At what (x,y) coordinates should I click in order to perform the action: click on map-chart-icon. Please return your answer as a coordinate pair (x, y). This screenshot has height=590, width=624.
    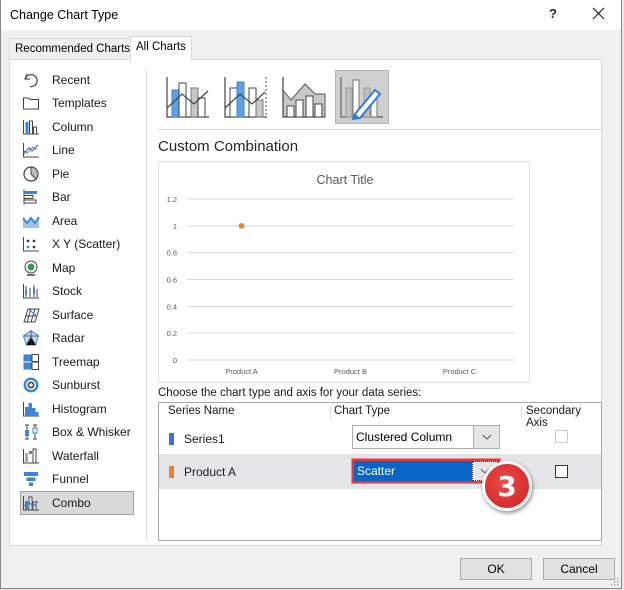
    Looking at the image, I should click on (31, 268).